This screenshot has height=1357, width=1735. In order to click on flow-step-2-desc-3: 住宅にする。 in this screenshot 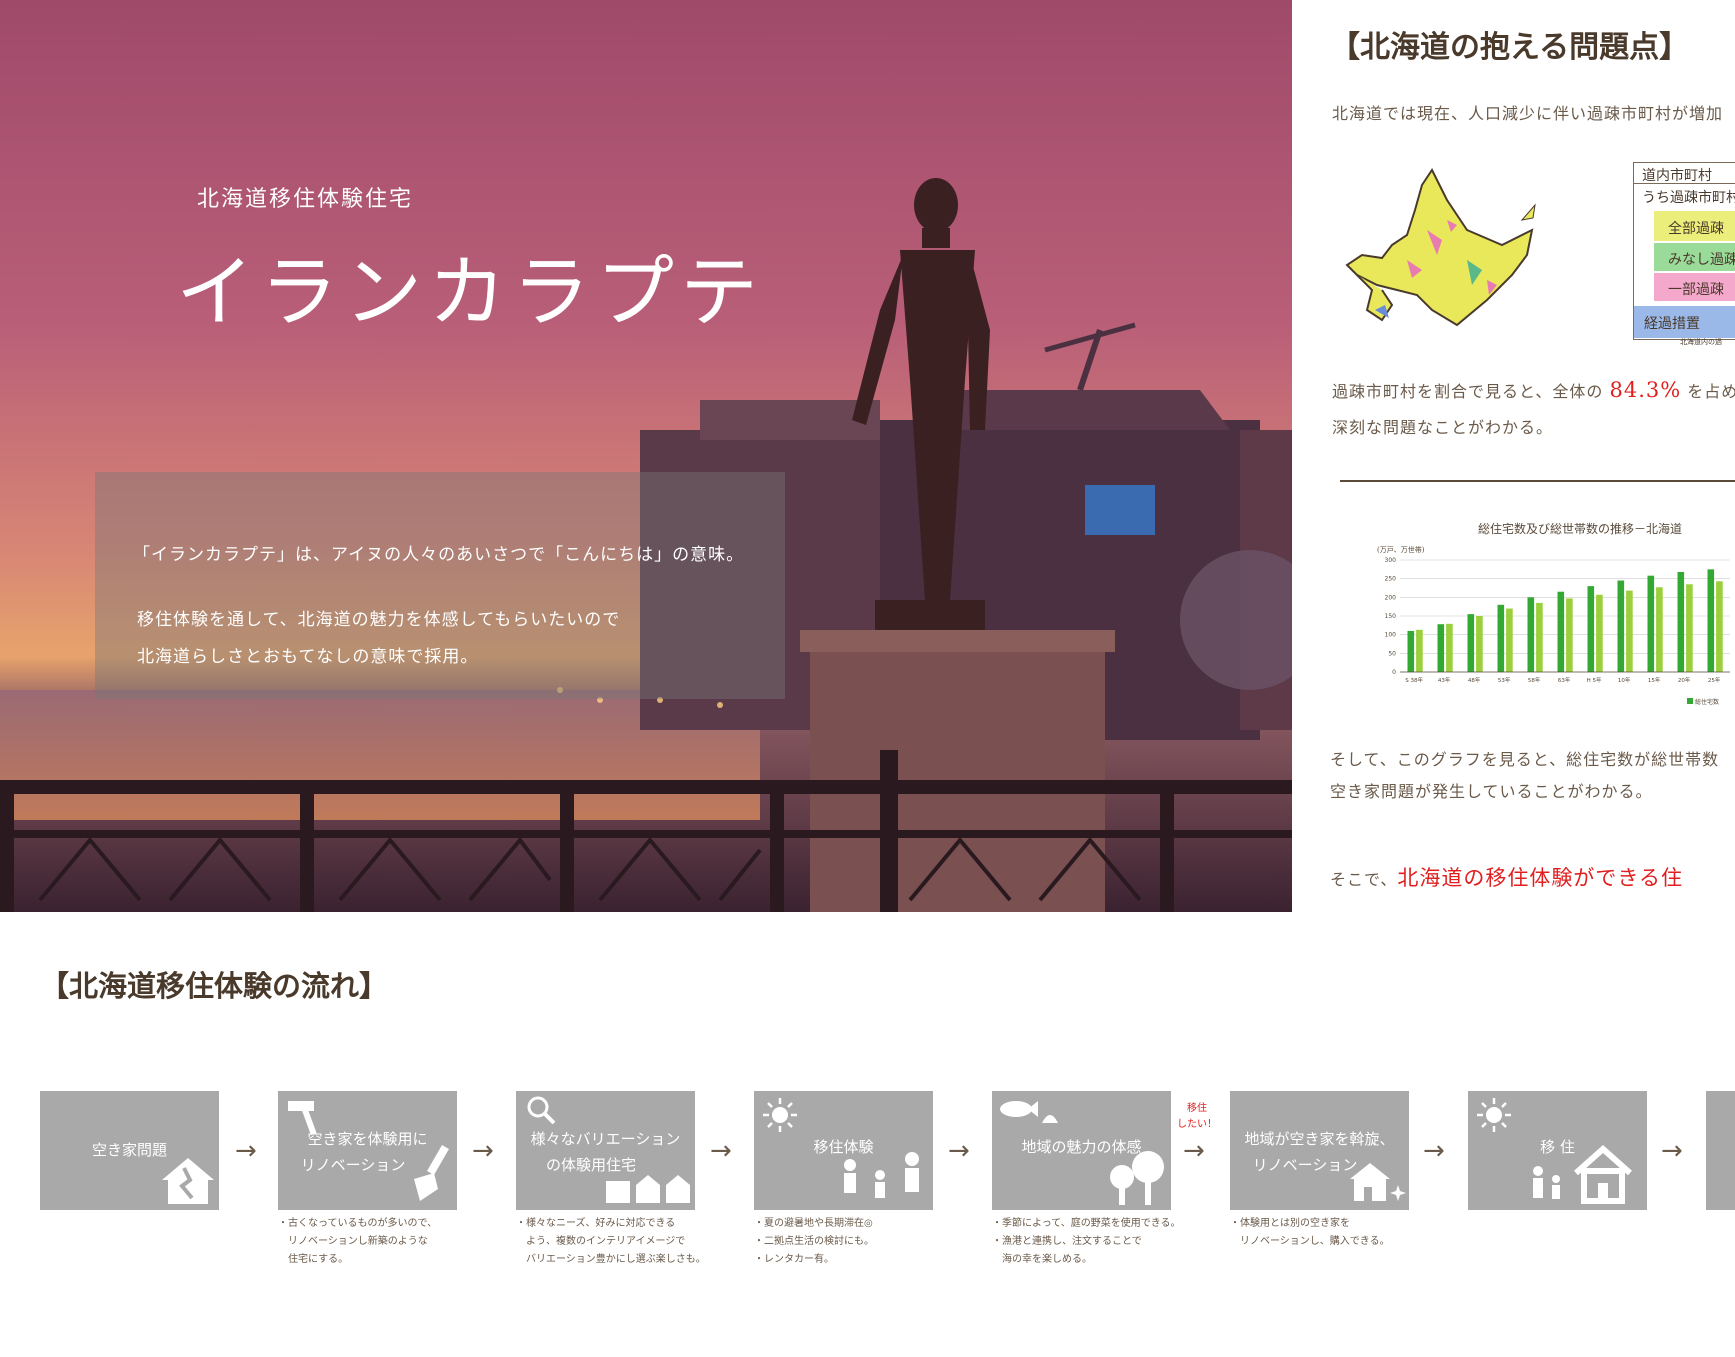, I will do `click(313, 1259)`.